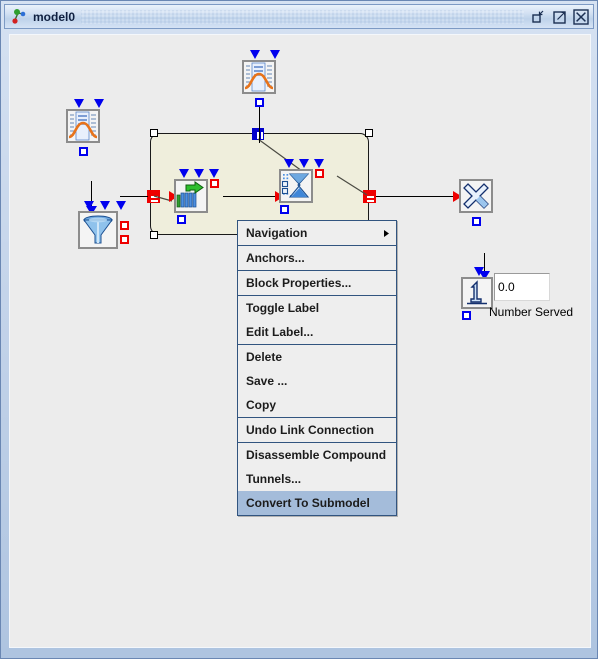  Describe the element at coordinates (308, 503) in the screenshot. I see `menu-item-label: Convert To Submodel` at that location.